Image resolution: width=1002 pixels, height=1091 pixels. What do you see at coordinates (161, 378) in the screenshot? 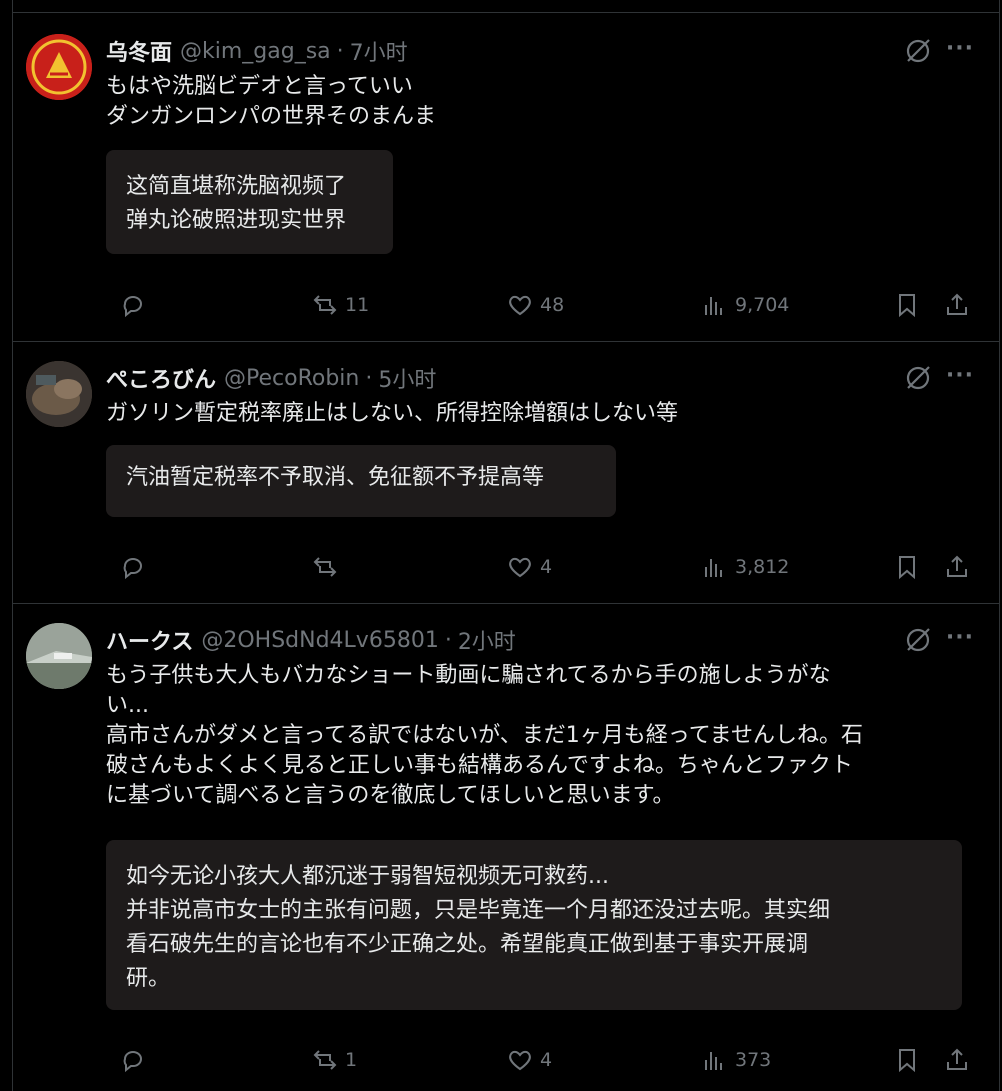
I see `display-name: ぺころびん` at bounding box center [161, 378].